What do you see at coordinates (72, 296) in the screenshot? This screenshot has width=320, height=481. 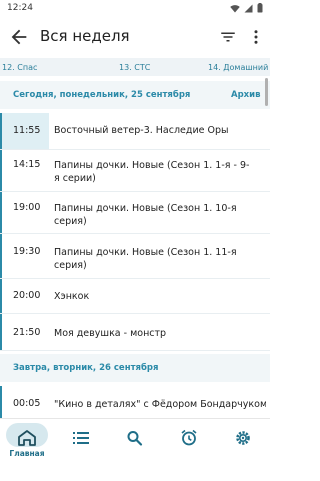 I see `program-title: Хэнкок` at bounding box center [72, 296].